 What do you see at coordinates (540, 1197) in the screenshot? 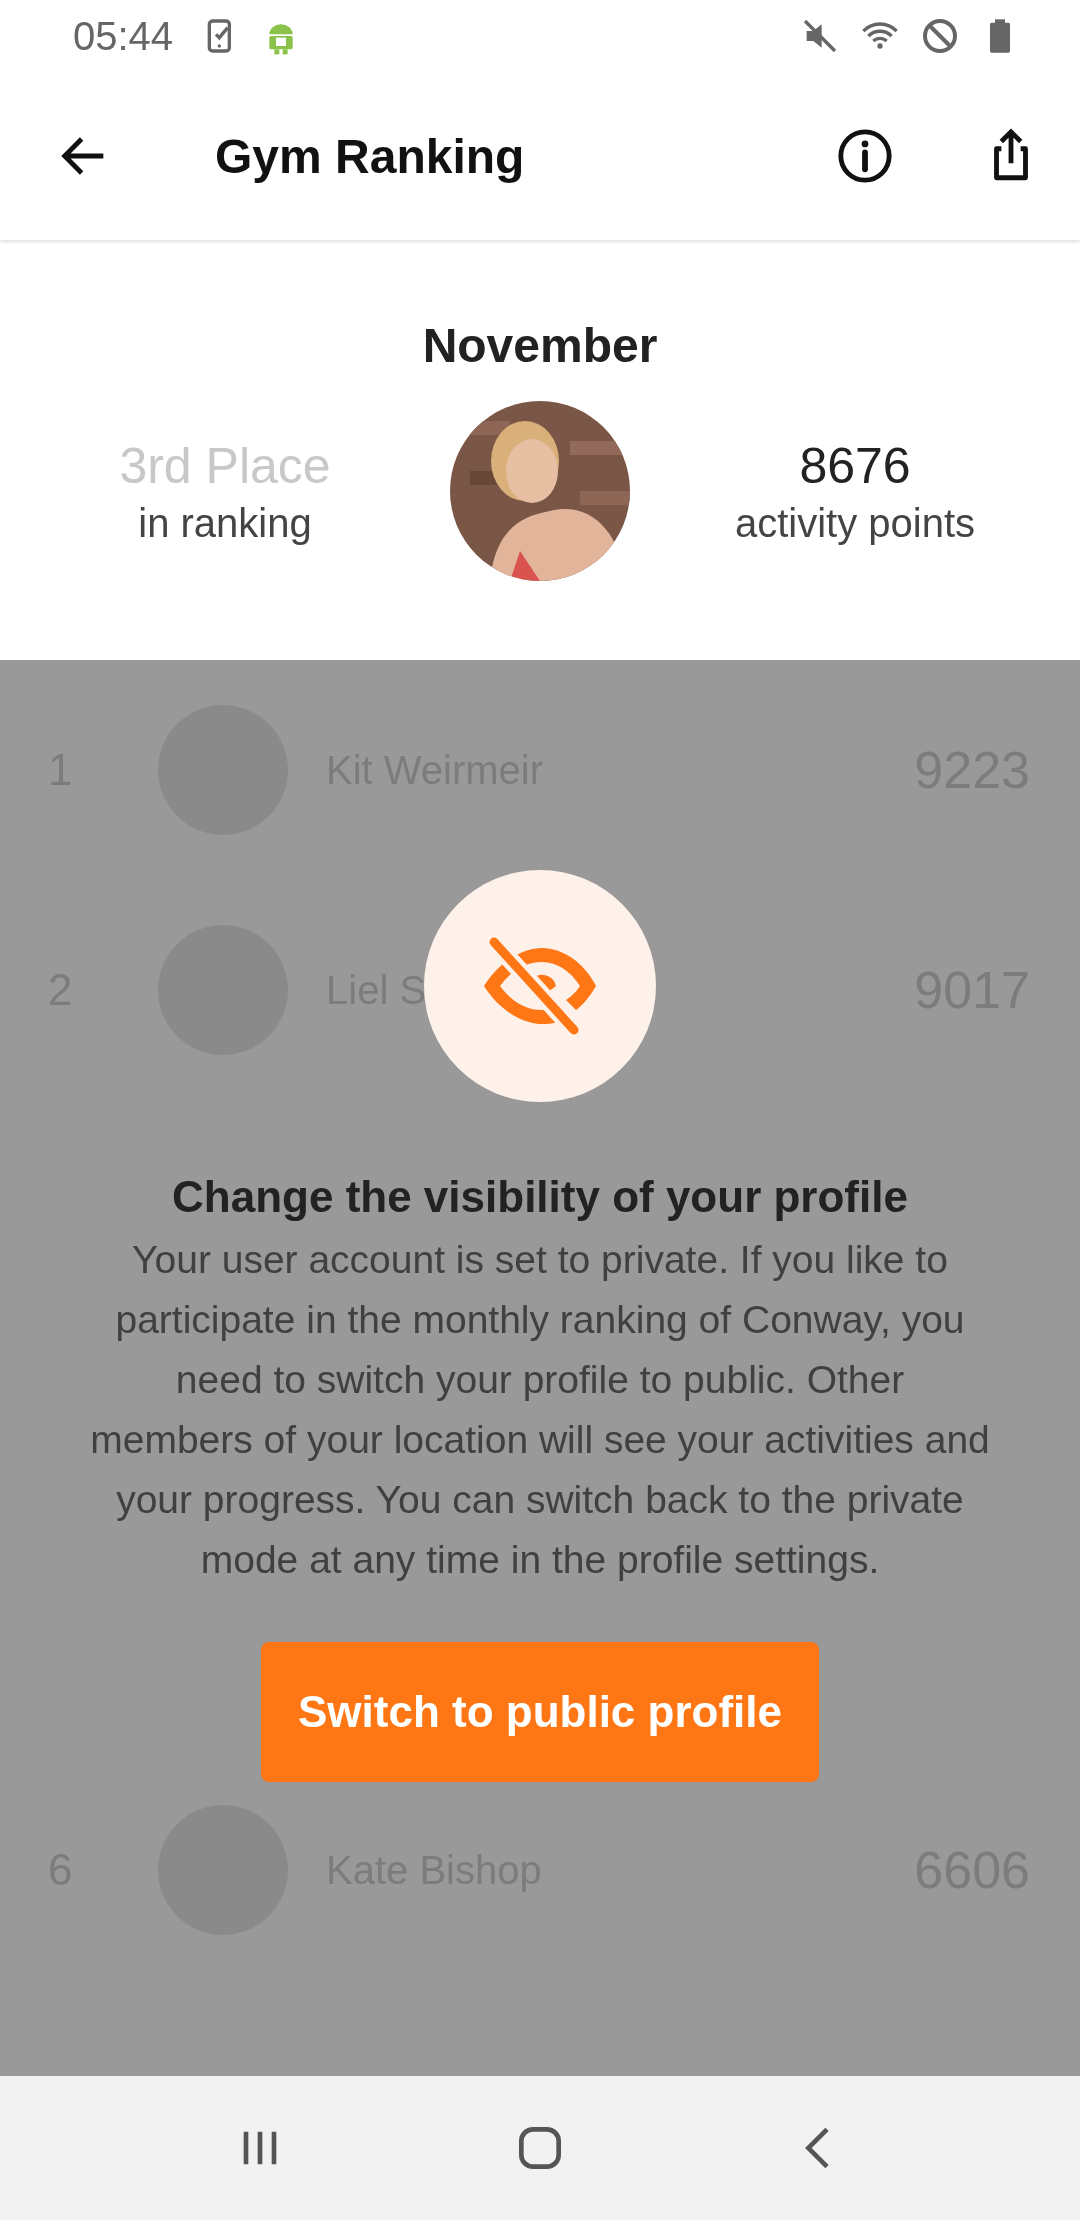
I see `dialog-title: Change the visibility of your profile` at bounding box center [540, 1197].